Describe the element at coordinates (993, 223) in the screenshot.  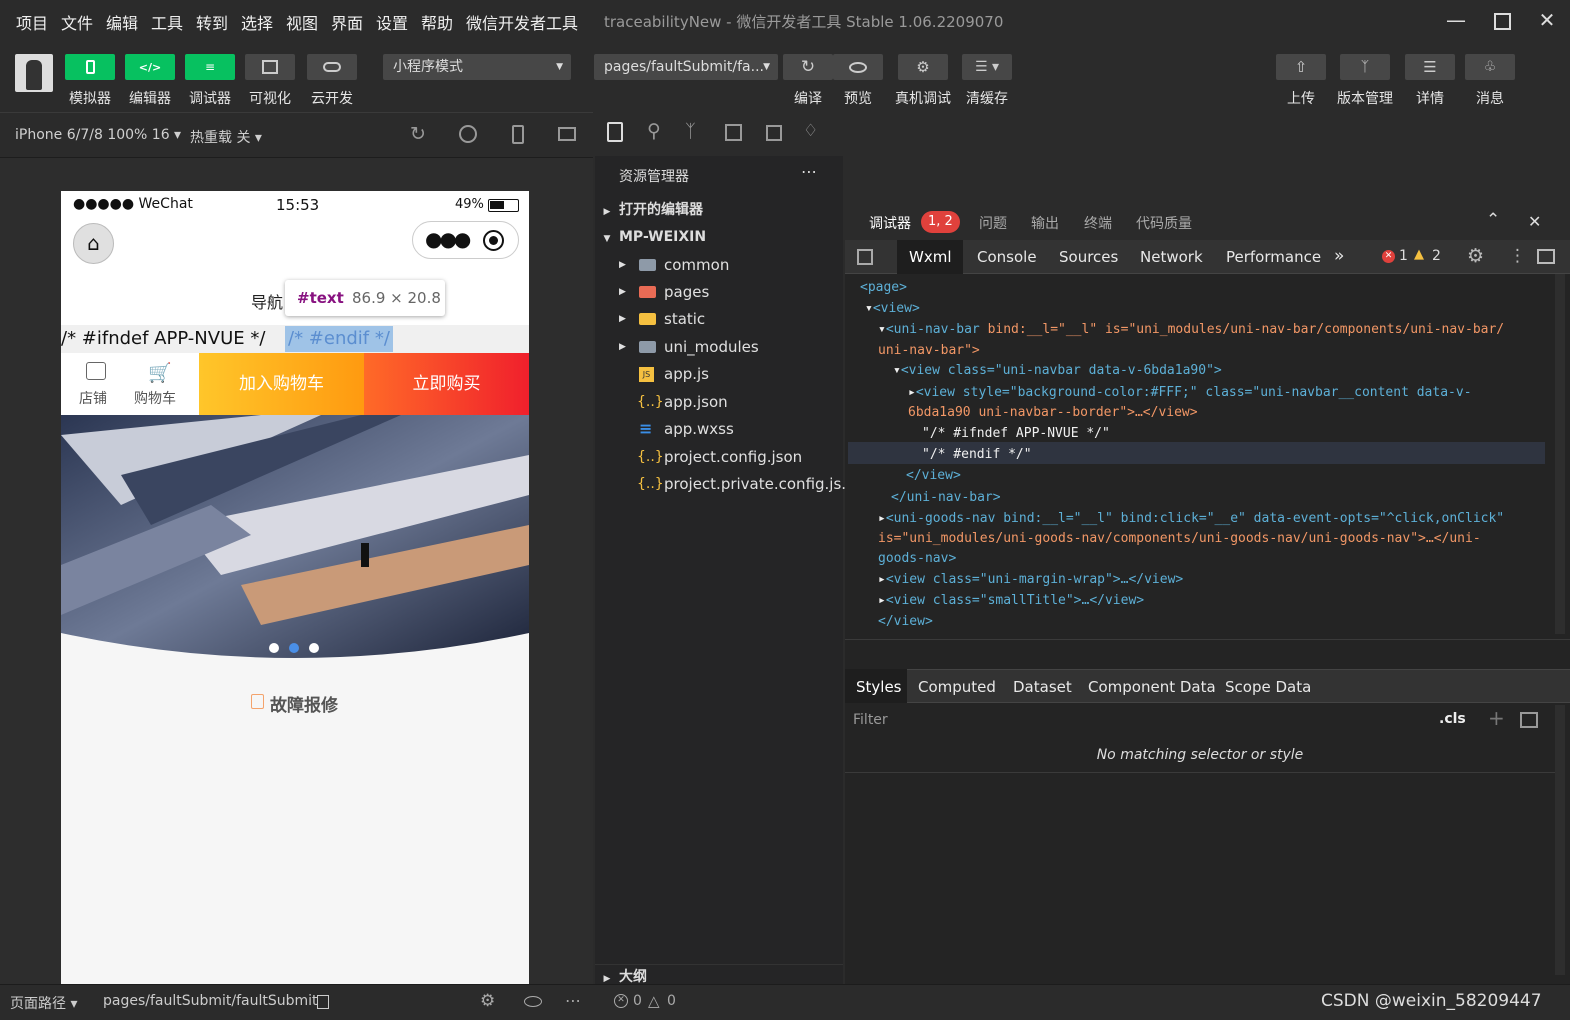
I see `tab-issues: 问题` at that location.